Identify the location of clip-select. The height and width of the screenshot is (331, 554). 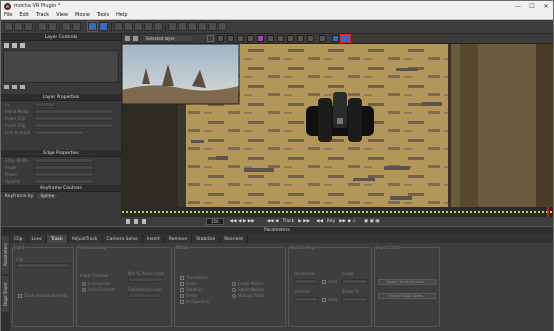
(43, 265).